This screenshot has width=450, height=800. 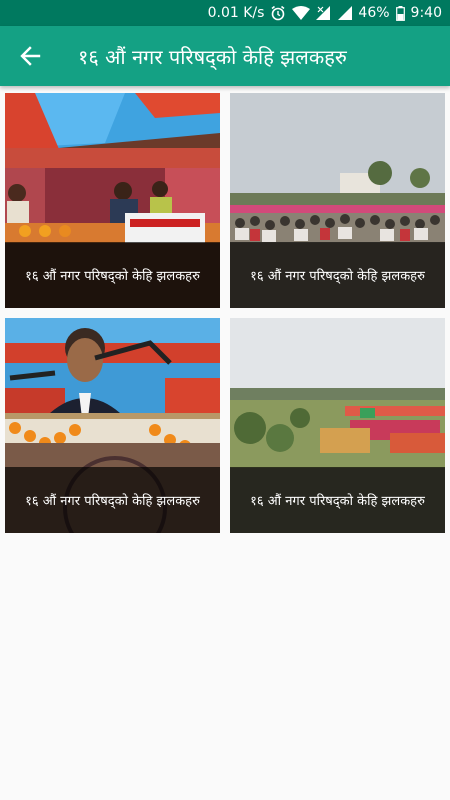 I want to click on arrow-back-icon, so click(x=30, y=56).